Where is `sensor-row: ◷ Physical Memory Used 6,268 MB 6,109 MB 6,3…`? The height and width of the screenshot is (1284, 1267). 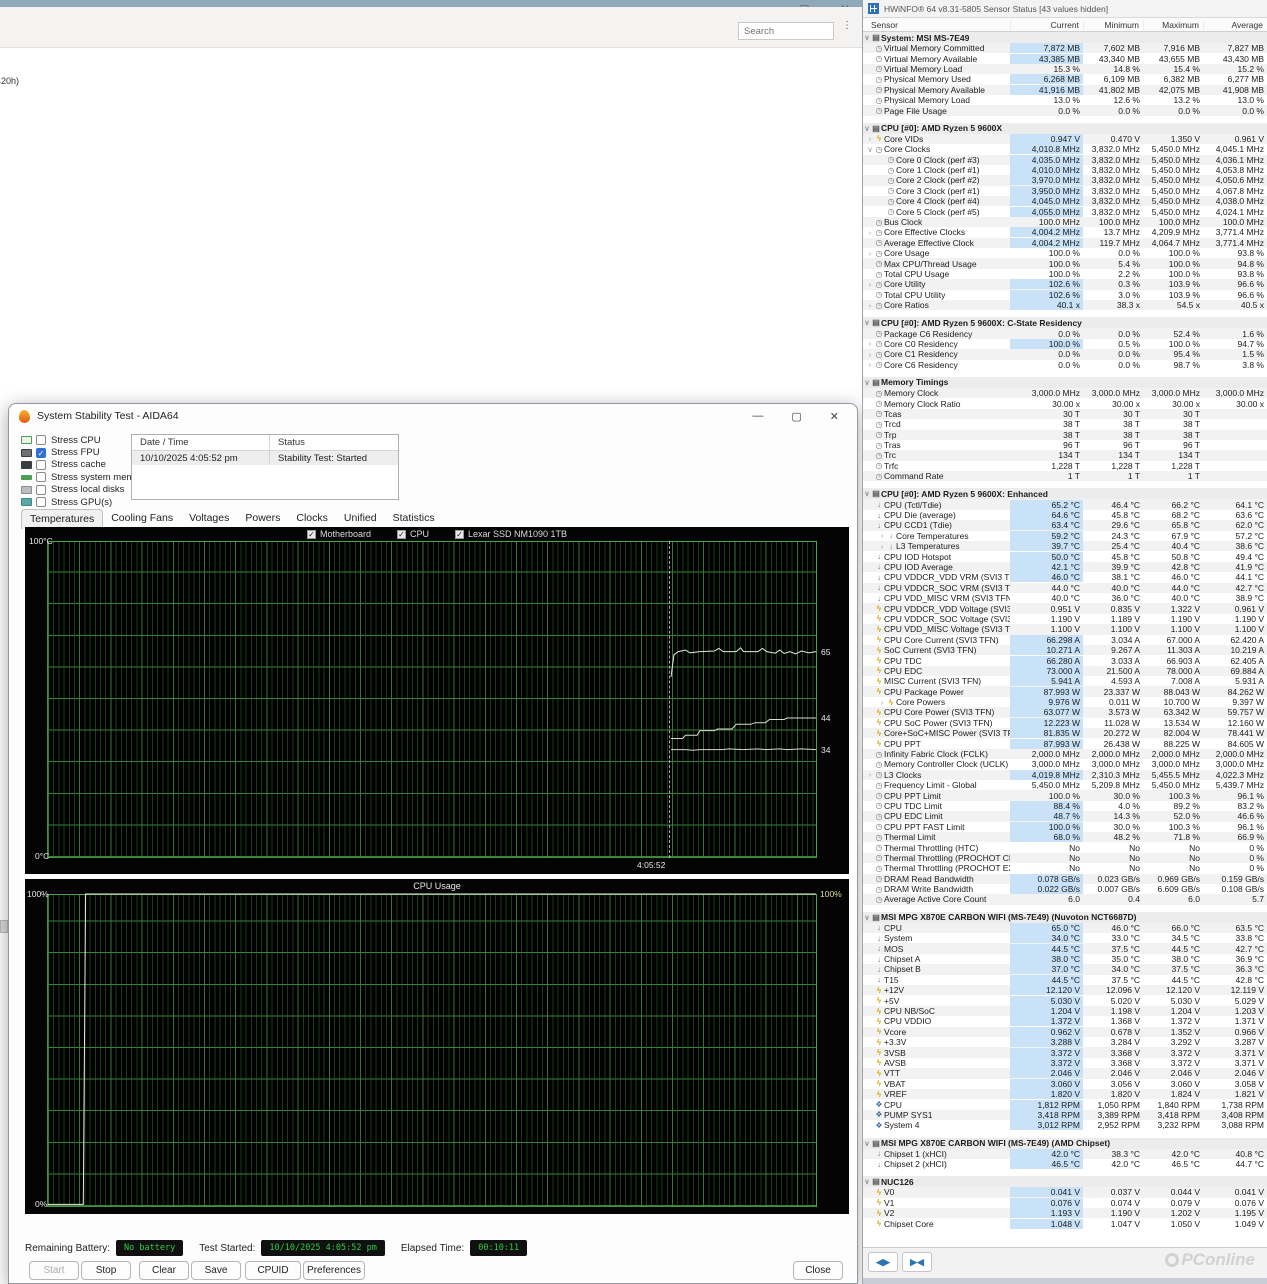
sensor-row: ◷ Physical Memory Used 6,268 MB 6,109 MB 6,3… is located at coordinates (1065, 79).